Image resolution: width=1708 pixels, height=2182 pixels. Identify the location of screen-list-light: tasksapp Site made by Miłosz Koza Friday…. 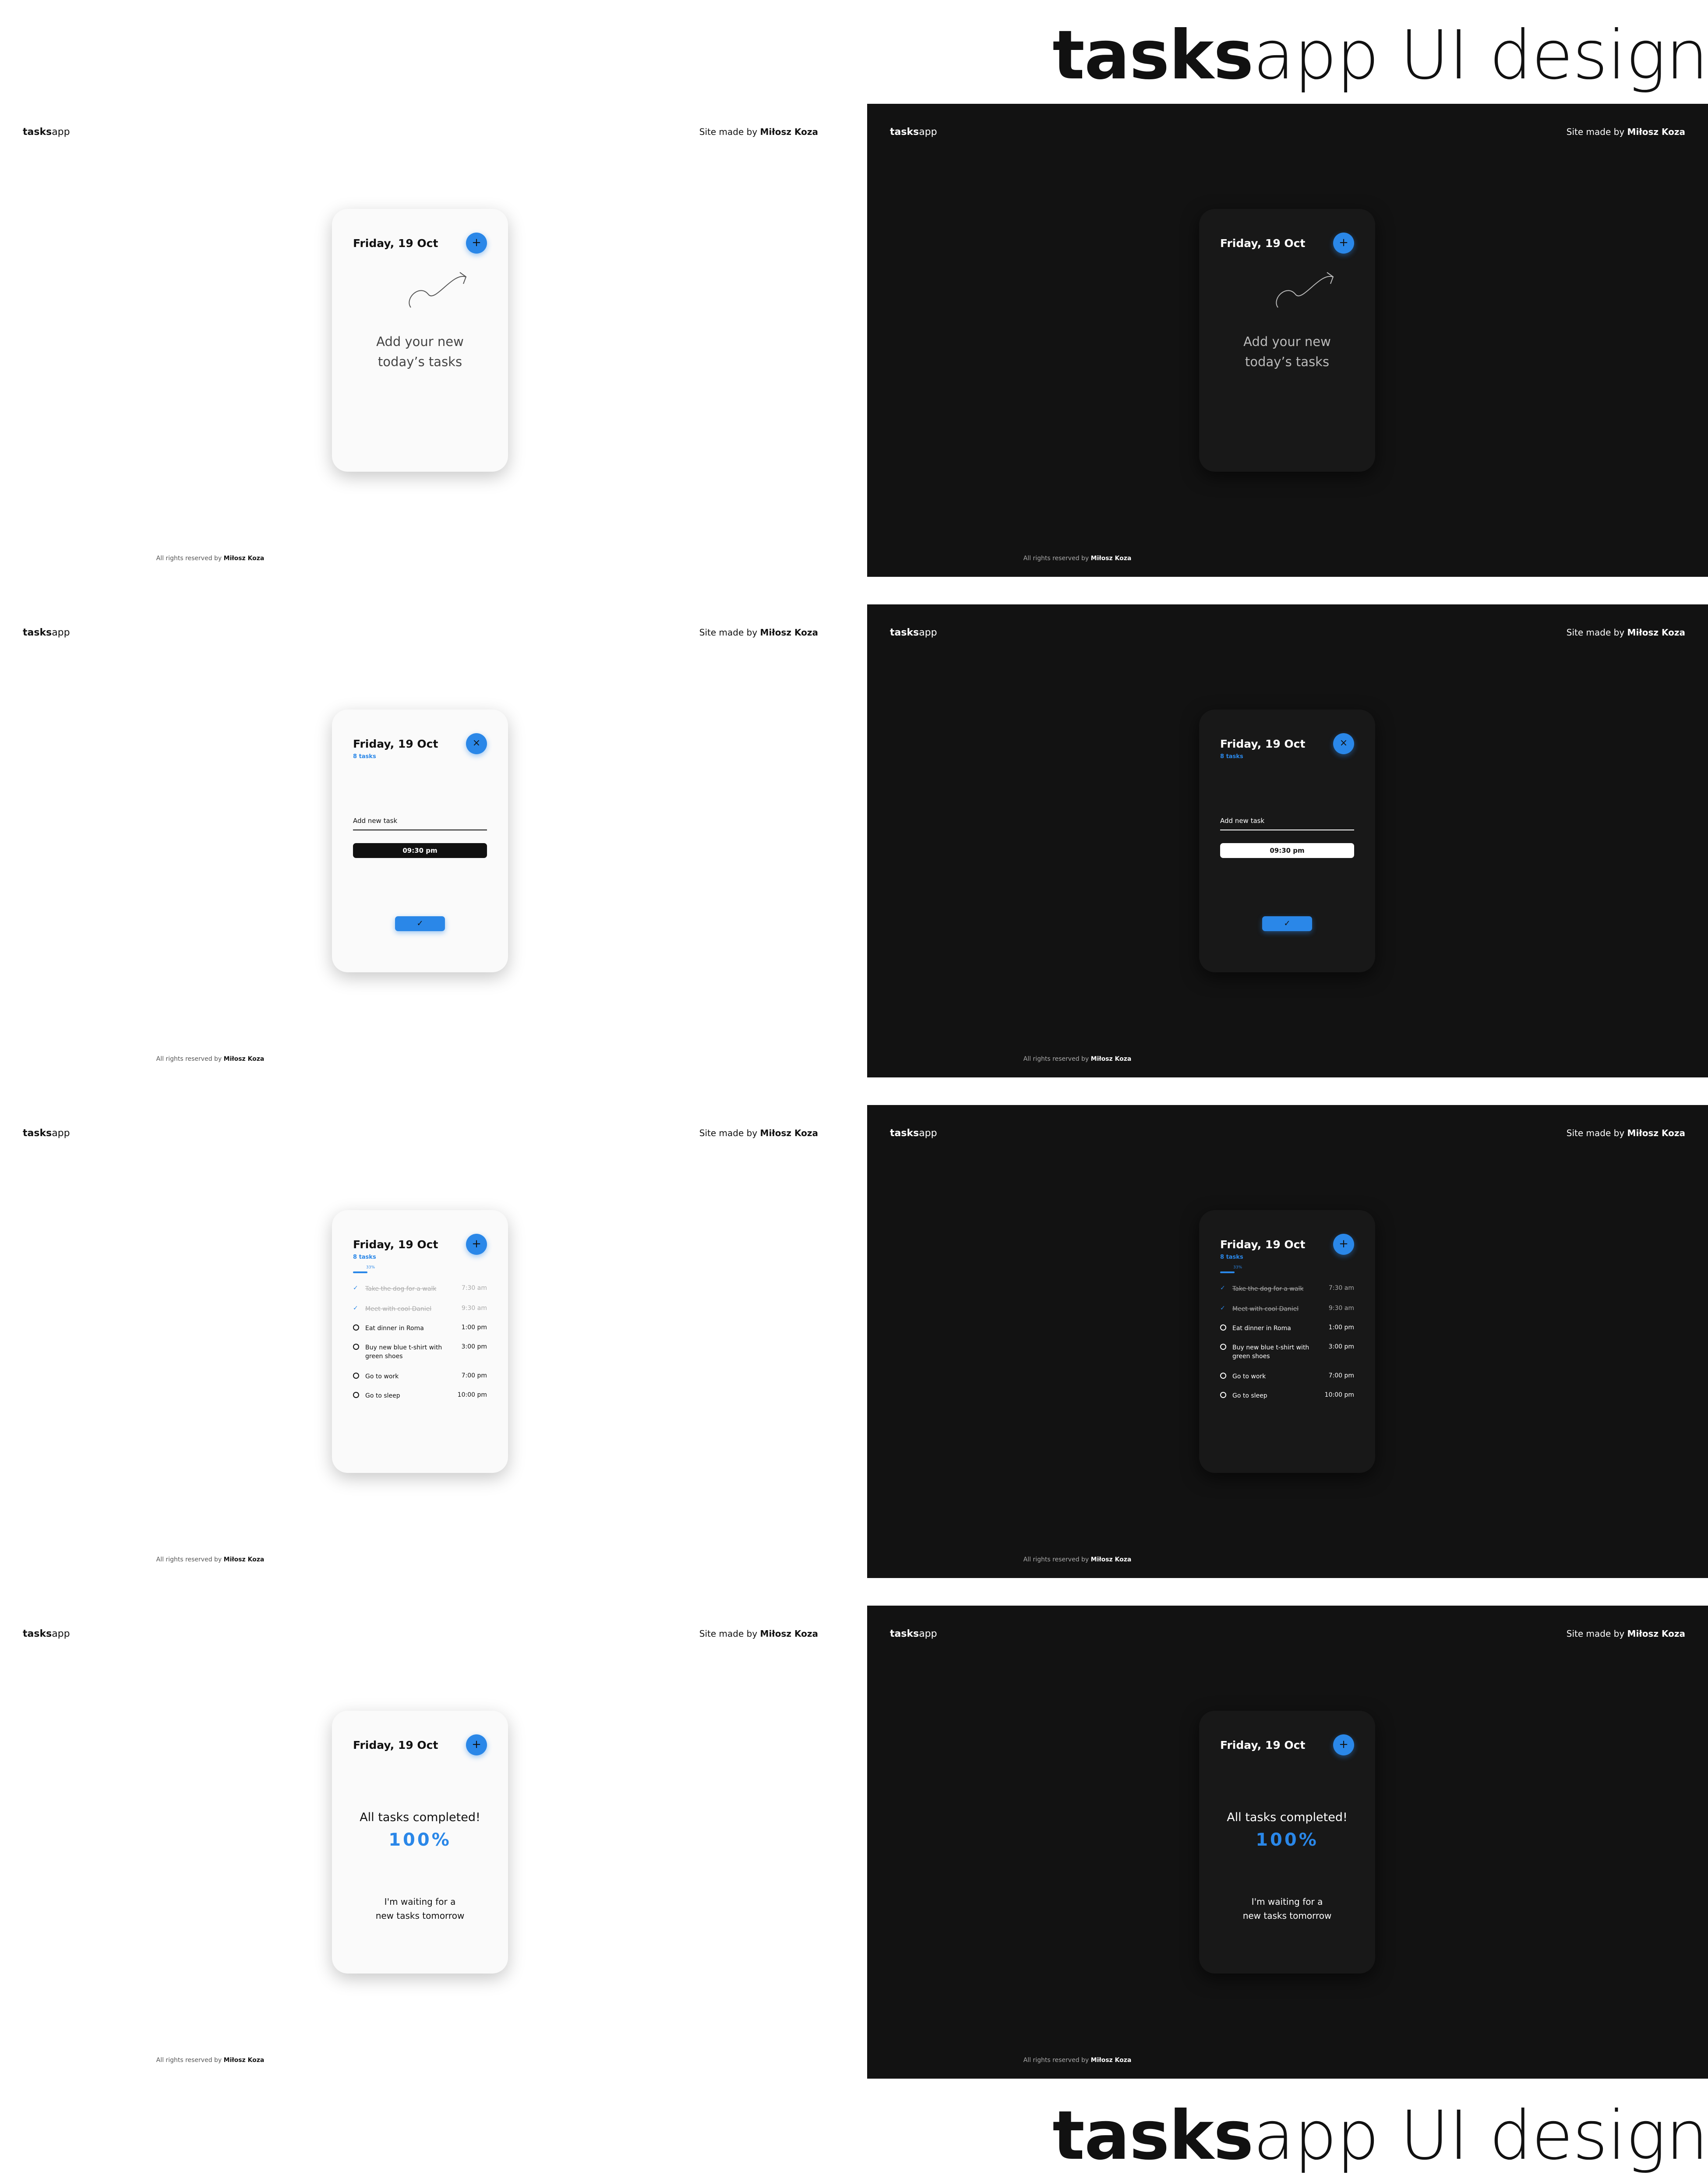
(420, 1342).